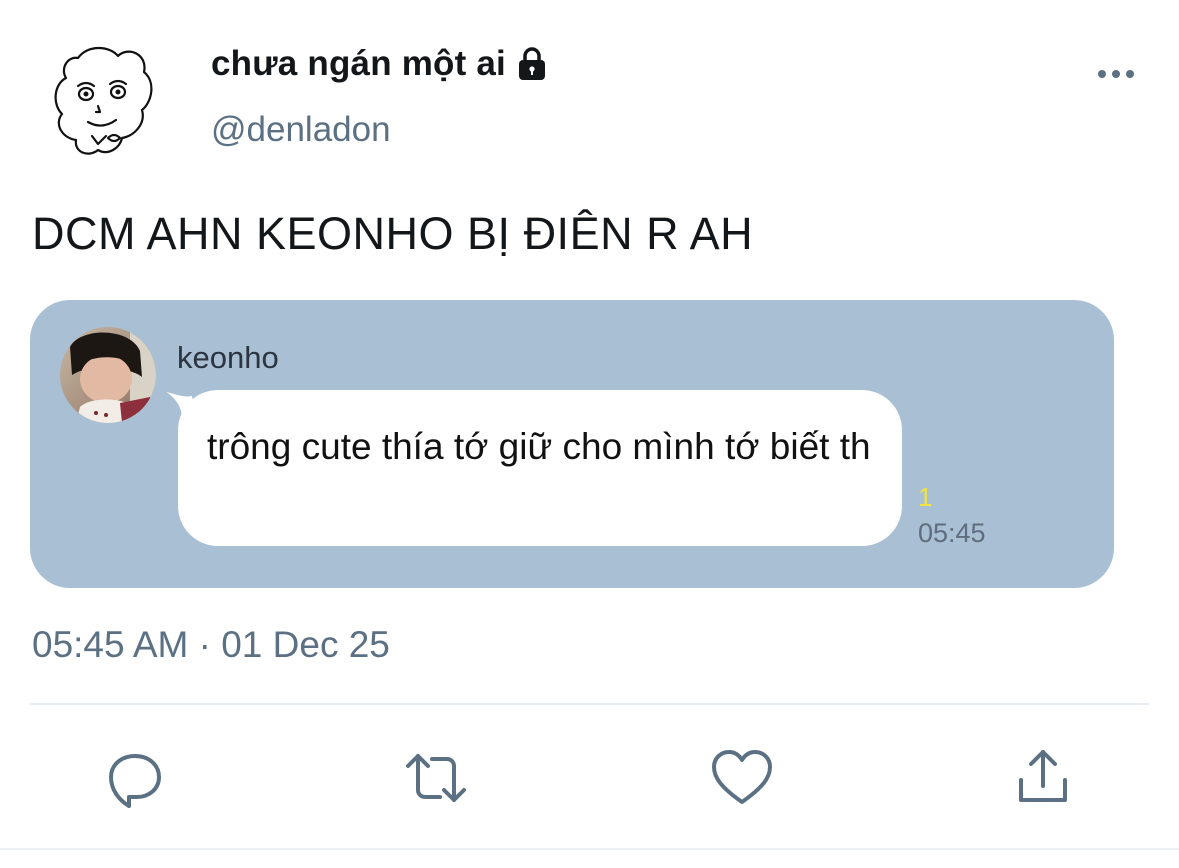 Image resolution: width=1179 pixels, height=868 pixels. What do you see at coordinates (108, 375) in the screenshot?
I see `chat-sender-avatar` at bounding box center [108, 375].